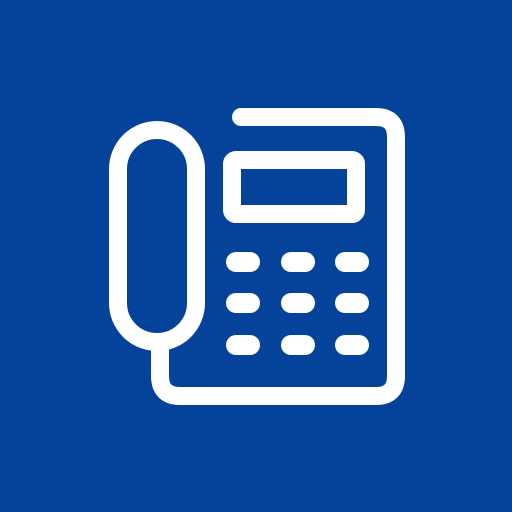  Describe the element at coordinates (294, 187) in the screenshot. I see `display-screen` at that location.